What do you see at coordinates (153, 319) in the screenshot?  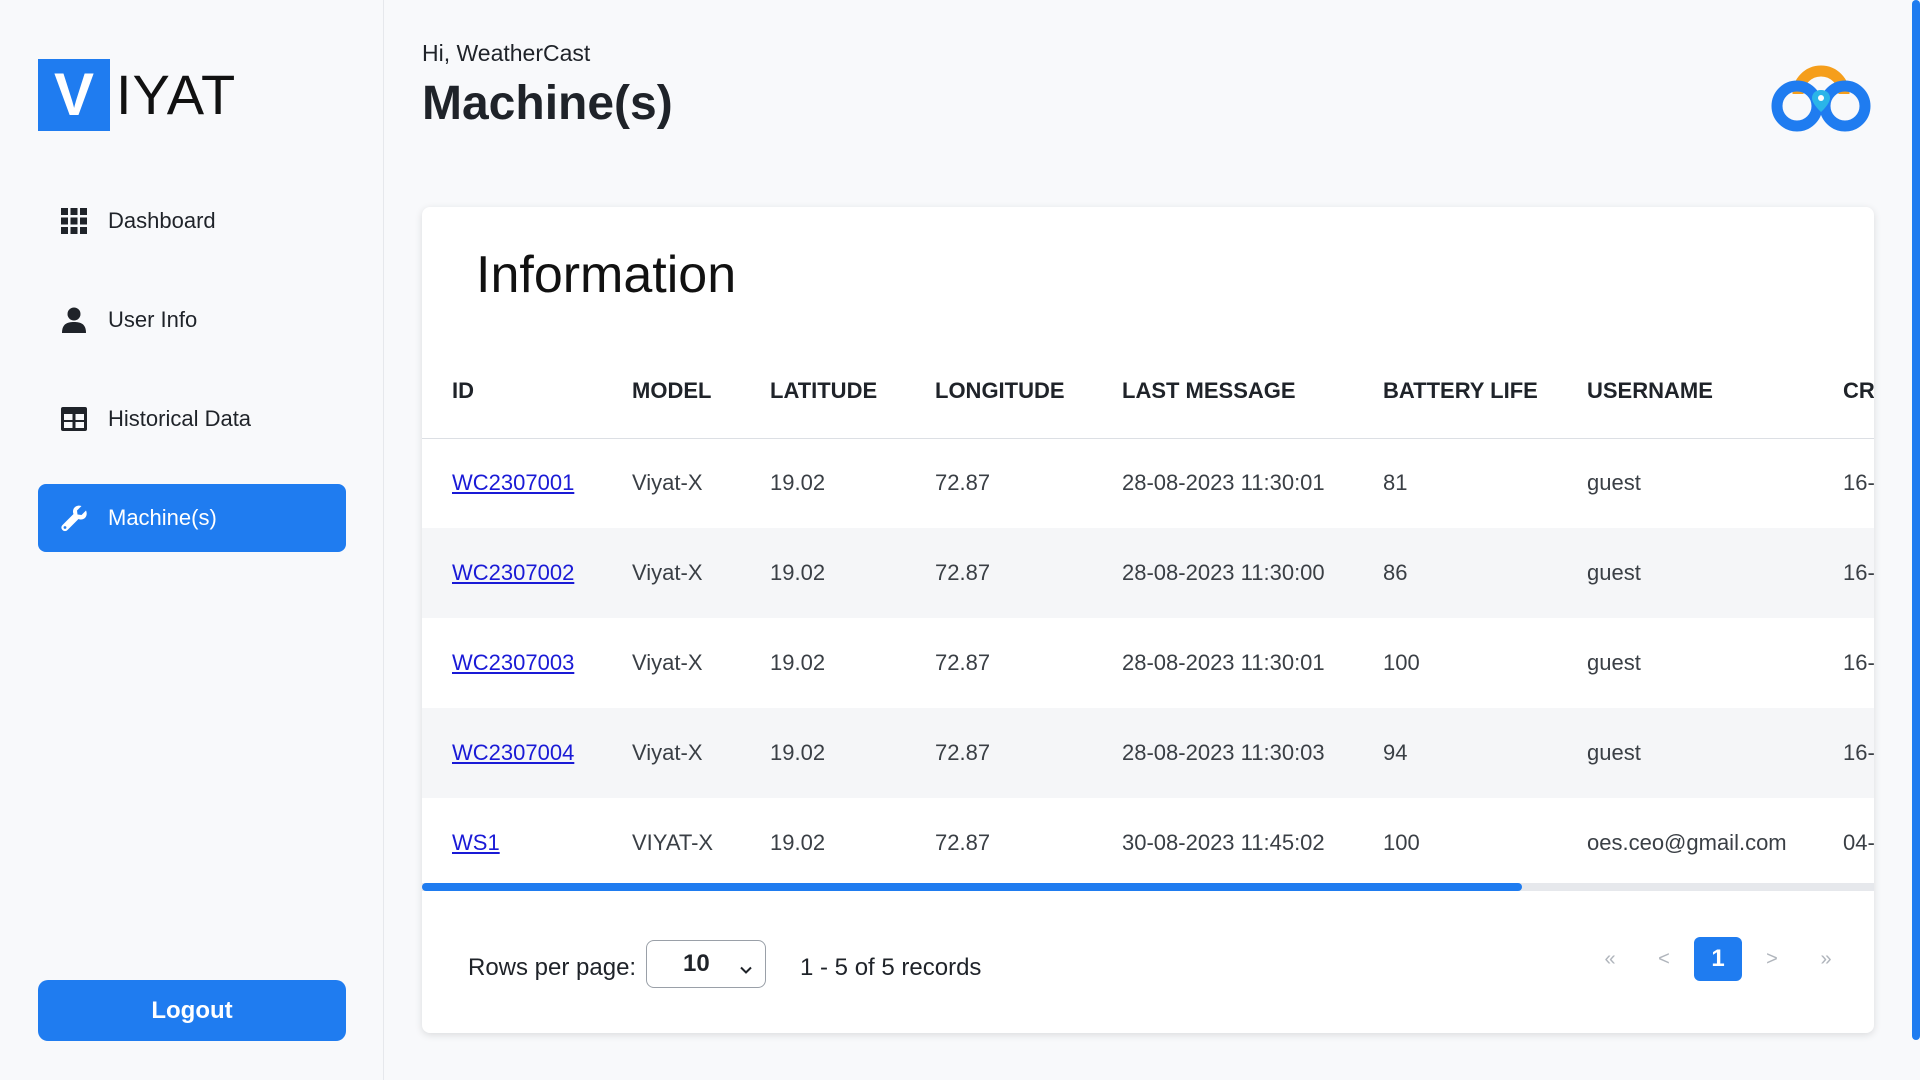 I see `sidebar-item-label: User Info` at bounding box center [153, 319].